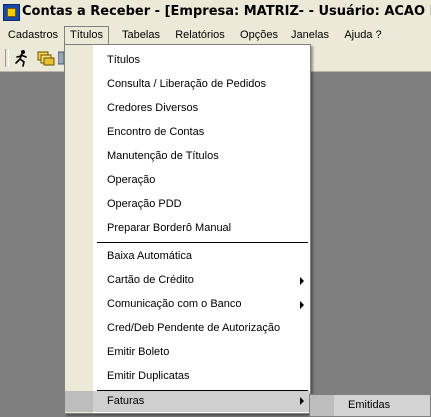 This screenshot has height=417, width=431. Describe the element at coordinates (79, 401) in the screenshot. I see `menu-item-gutter-highlight` at that location.